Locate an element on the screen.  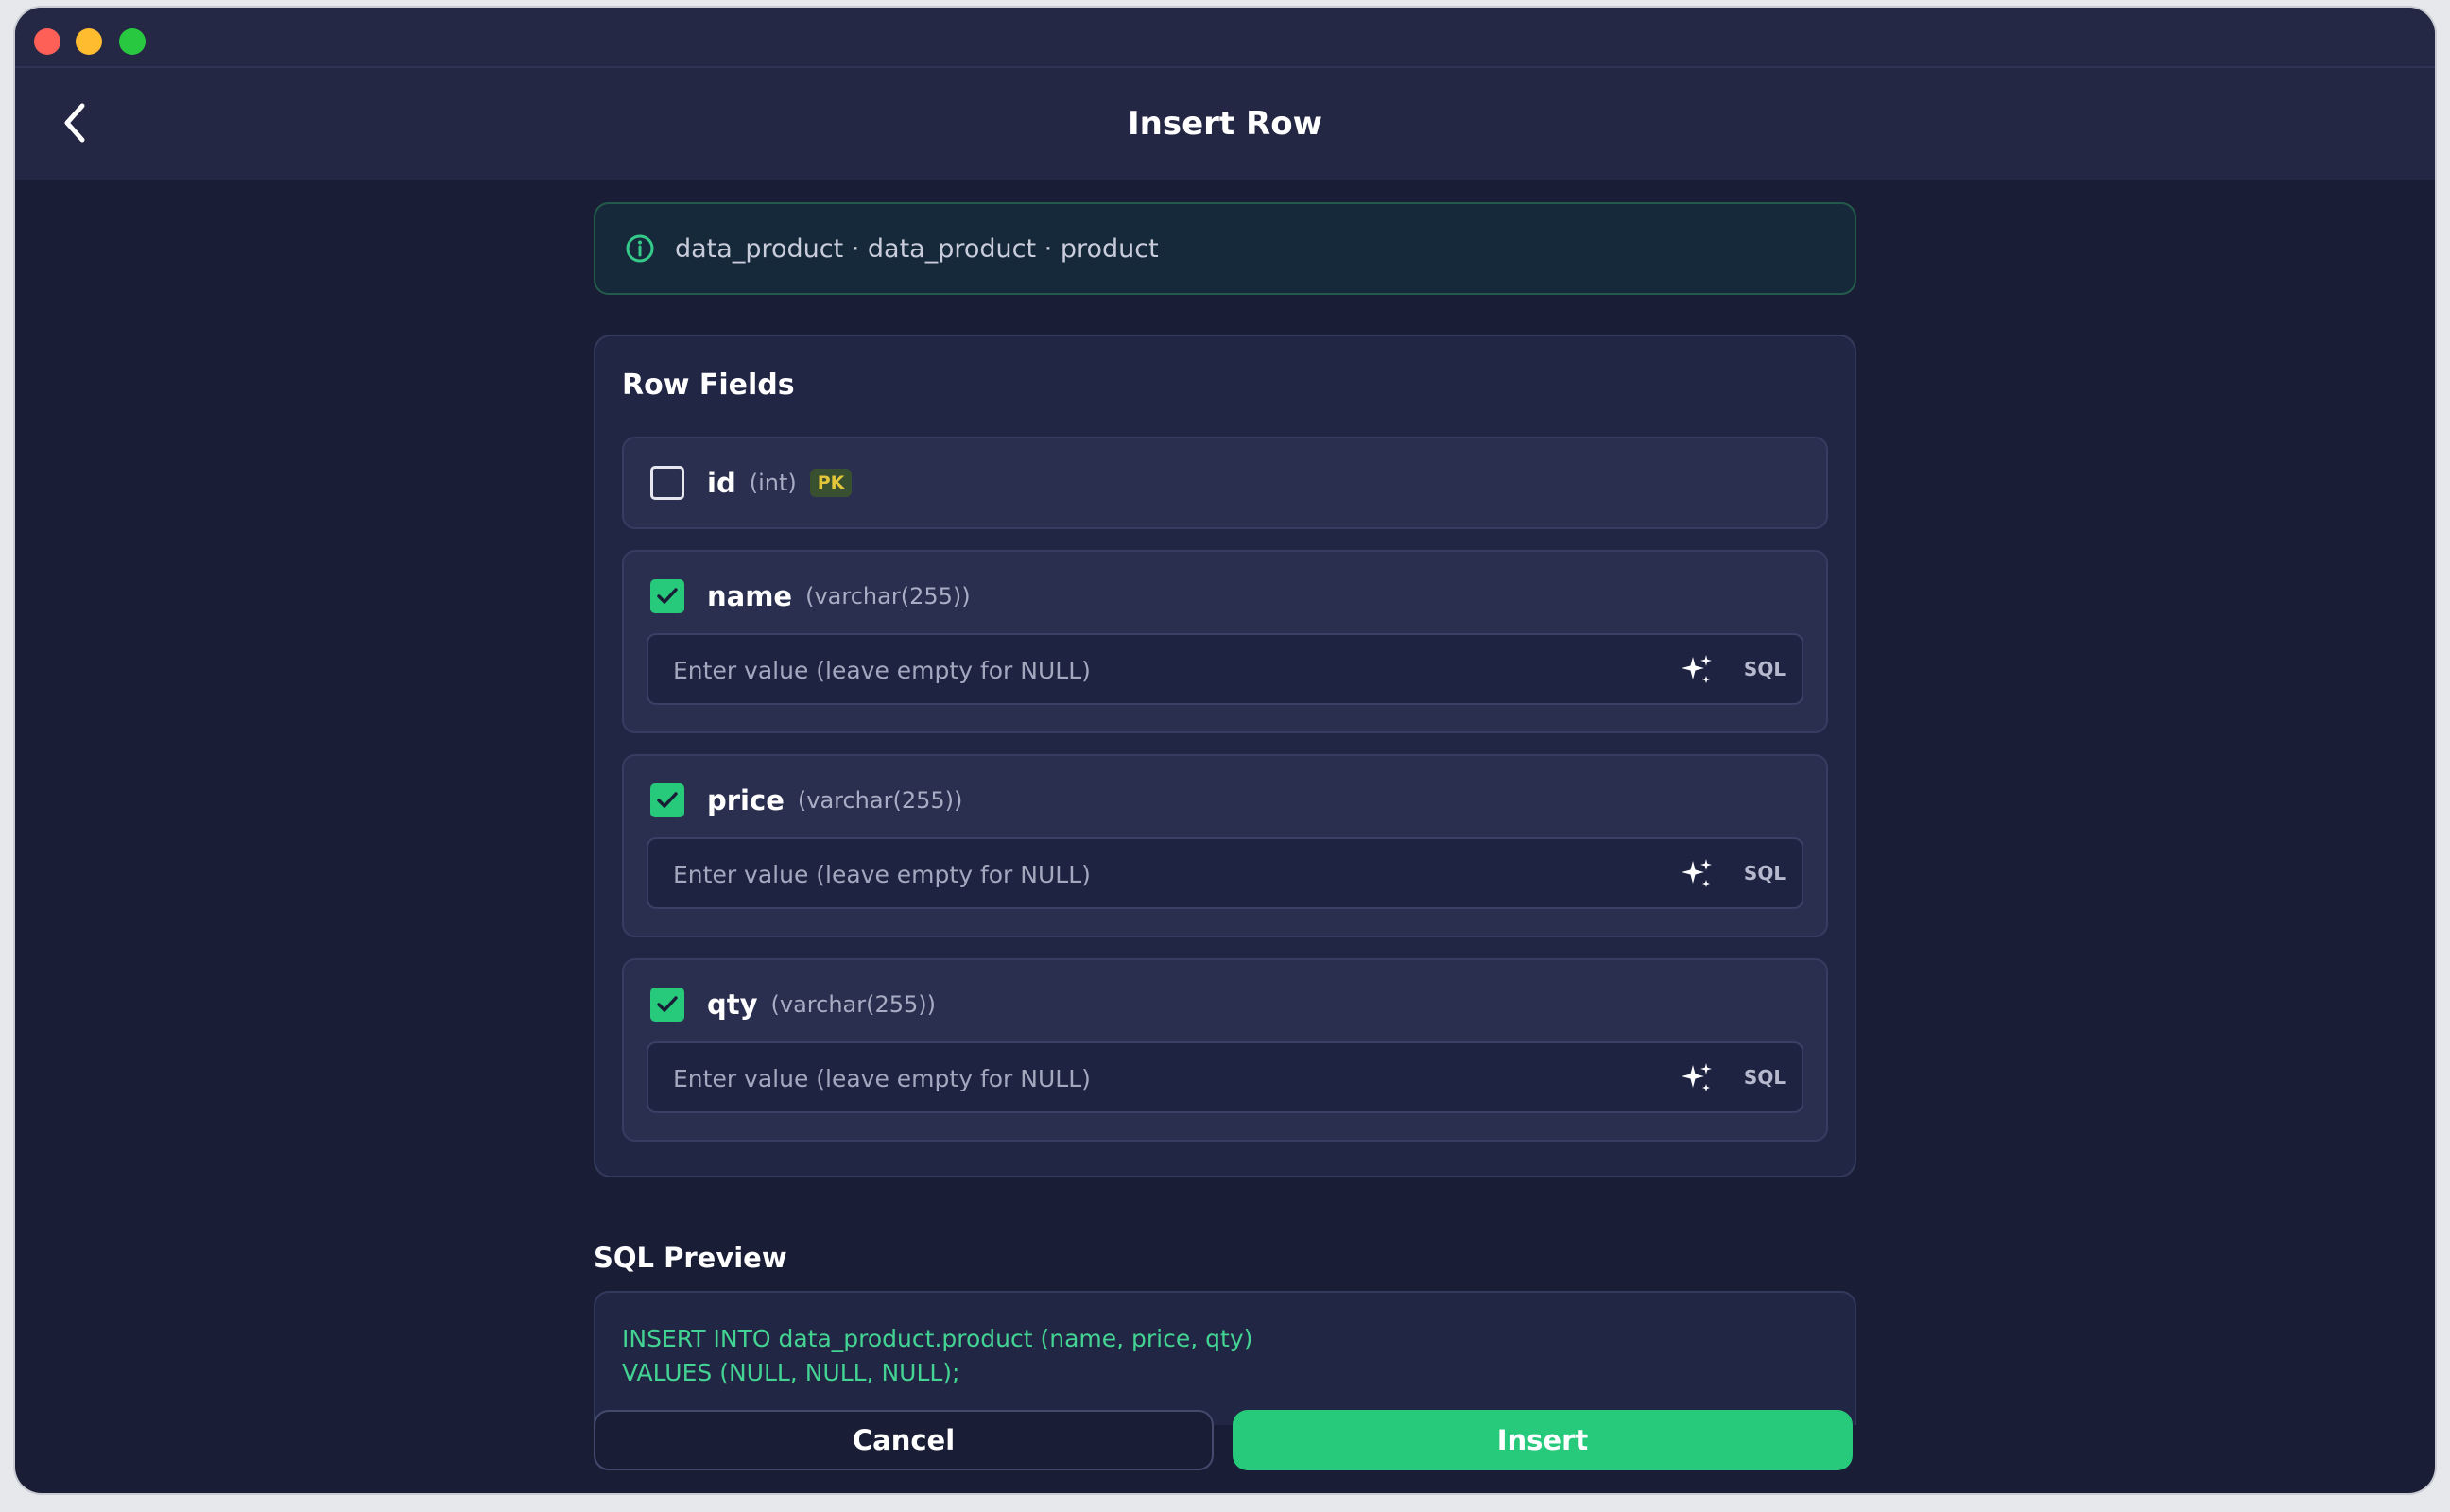
qty-value-input is located at coordinates (1153, 1078).